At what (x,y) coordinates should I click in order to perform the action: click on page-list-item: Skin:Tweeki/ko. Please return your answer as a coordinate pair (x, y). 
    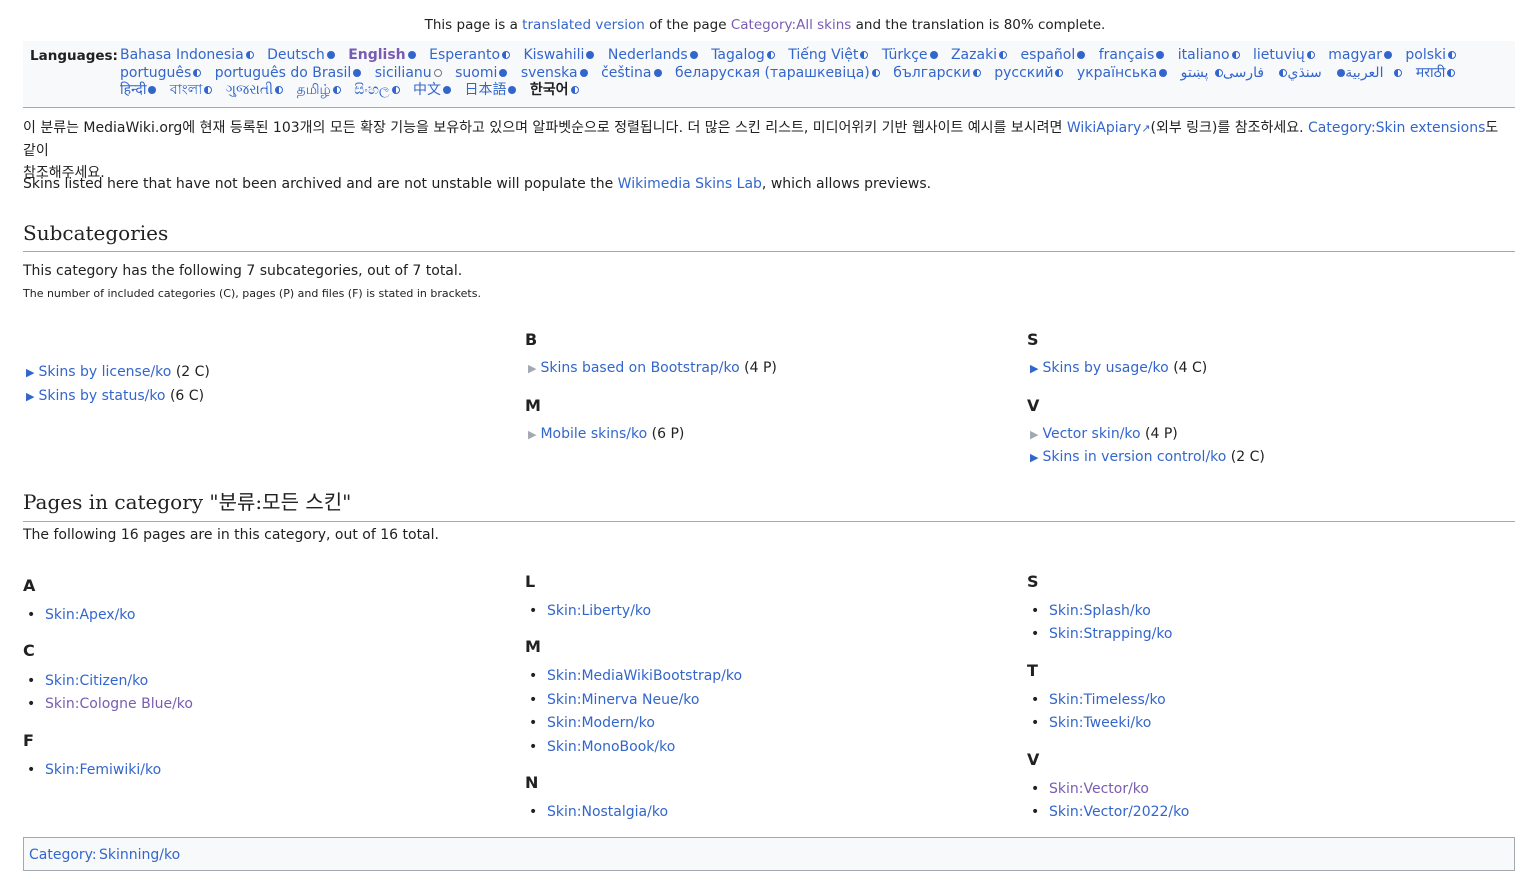
    Looking at the image, I should click on (1091, 723).